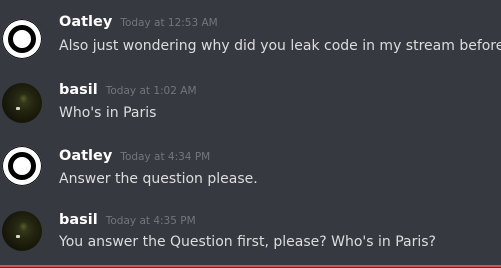 The height and width of the screenshot is (268, 501). I want to click on message-text: Who's in Paris, so click(108, 113).